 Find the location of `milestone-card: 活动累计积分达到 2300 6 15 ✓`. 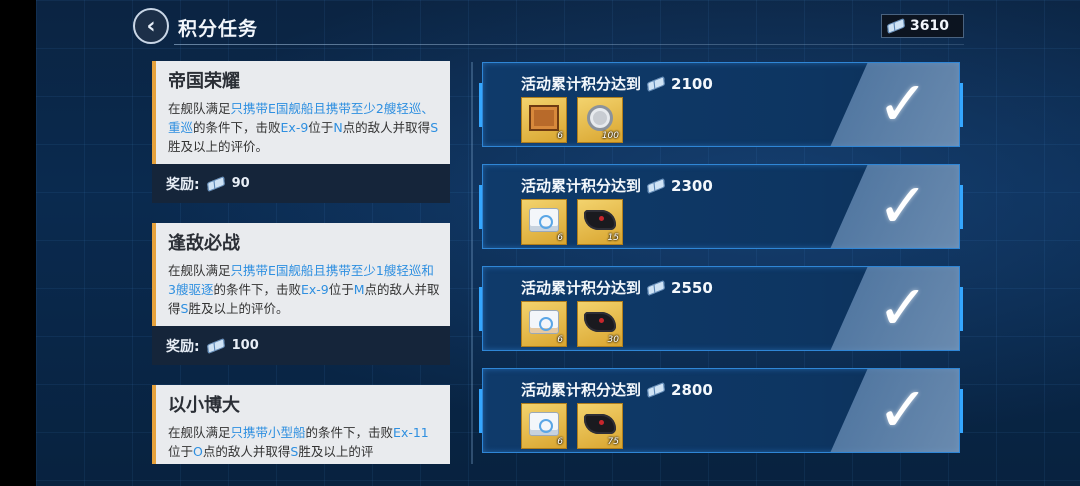

milestone-card: 活动累计积分达到 2300 6 15 ✓ is located at coordinates (721, 206).